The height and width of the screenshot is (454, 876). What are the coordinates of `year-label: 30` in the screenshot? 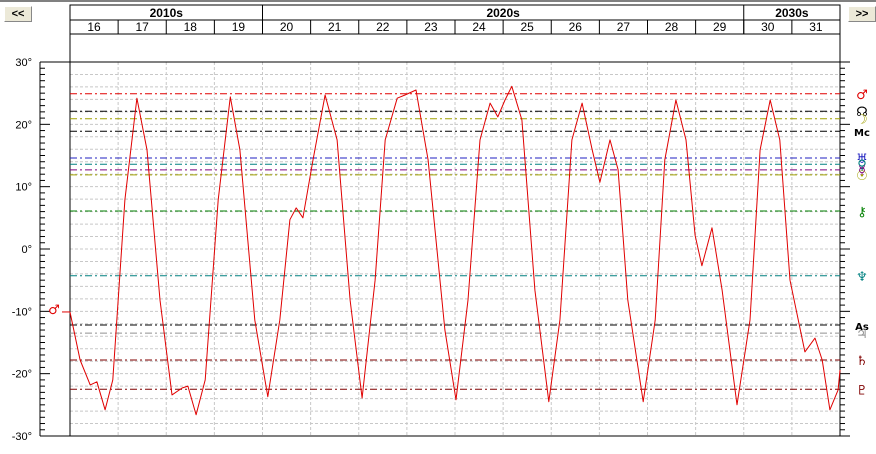 It's located at (768, 27).